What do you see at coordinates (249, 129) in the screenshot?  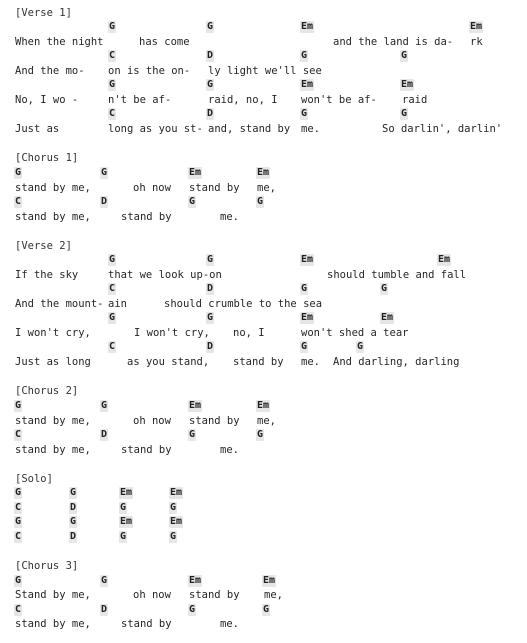 I see `lyric-segment: and, stand by` at bounding box center [249, 129].